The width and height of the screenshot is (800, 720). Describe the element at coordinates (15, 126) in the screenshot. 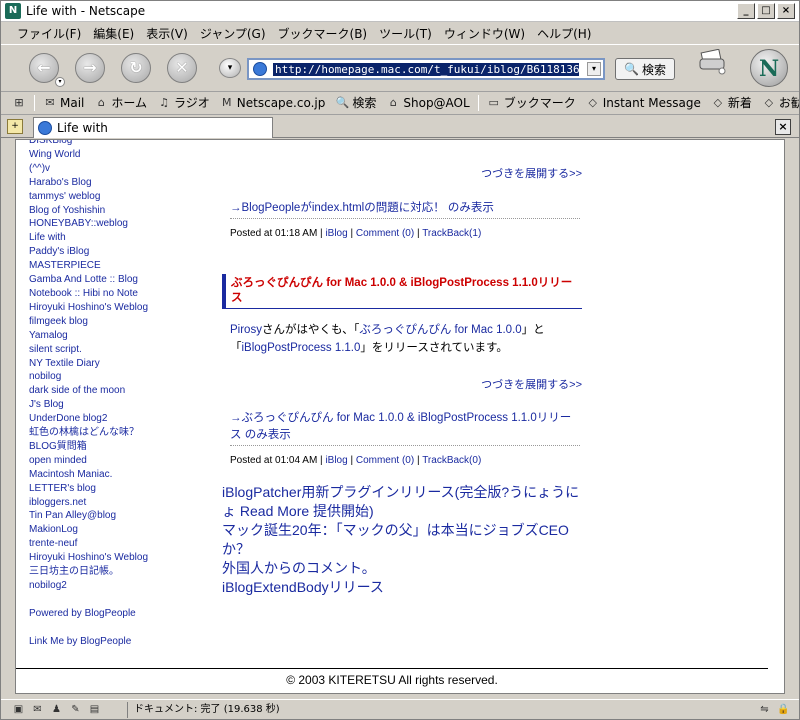

I see `new-tab-icon: +` at that location.